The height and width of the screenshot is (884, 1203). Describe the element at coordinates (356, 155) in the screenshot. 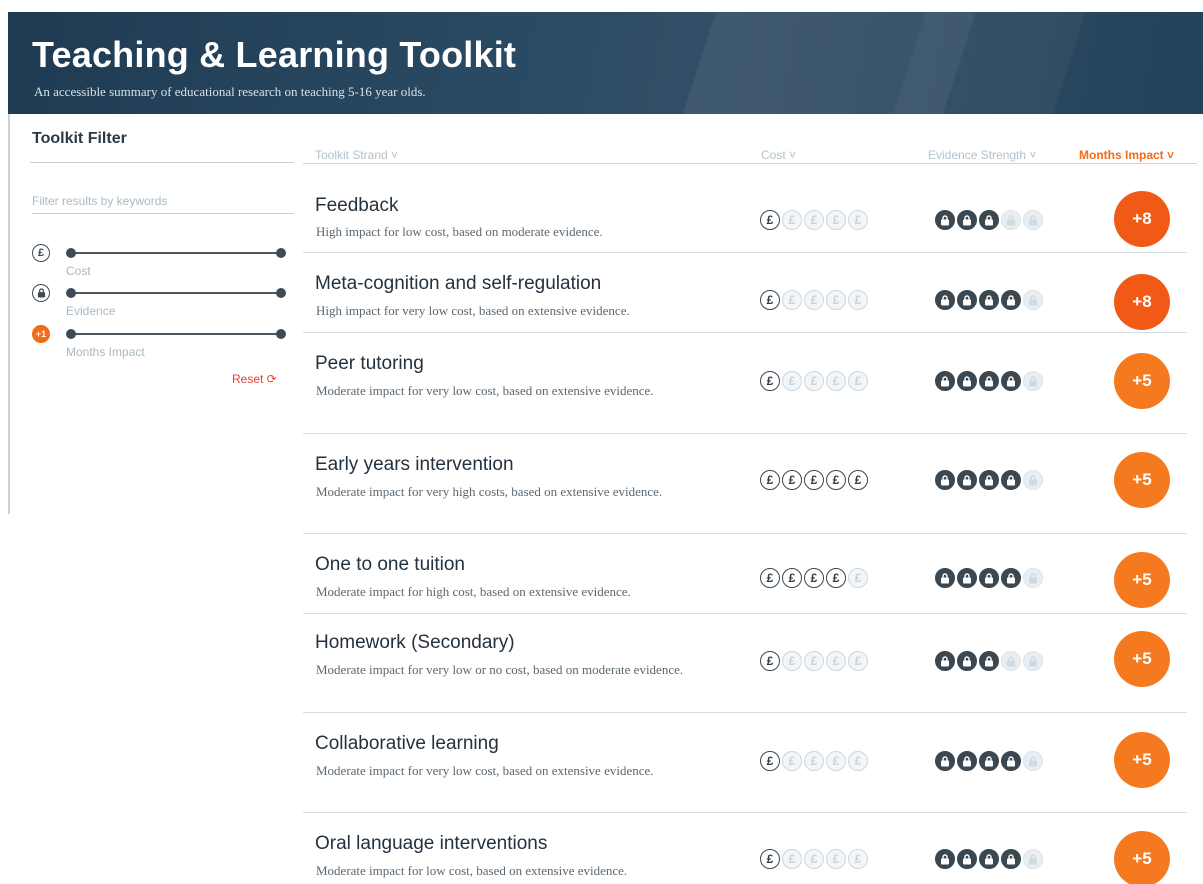

I see `column-header-strand: Toolkit Strand ˅` at that location.